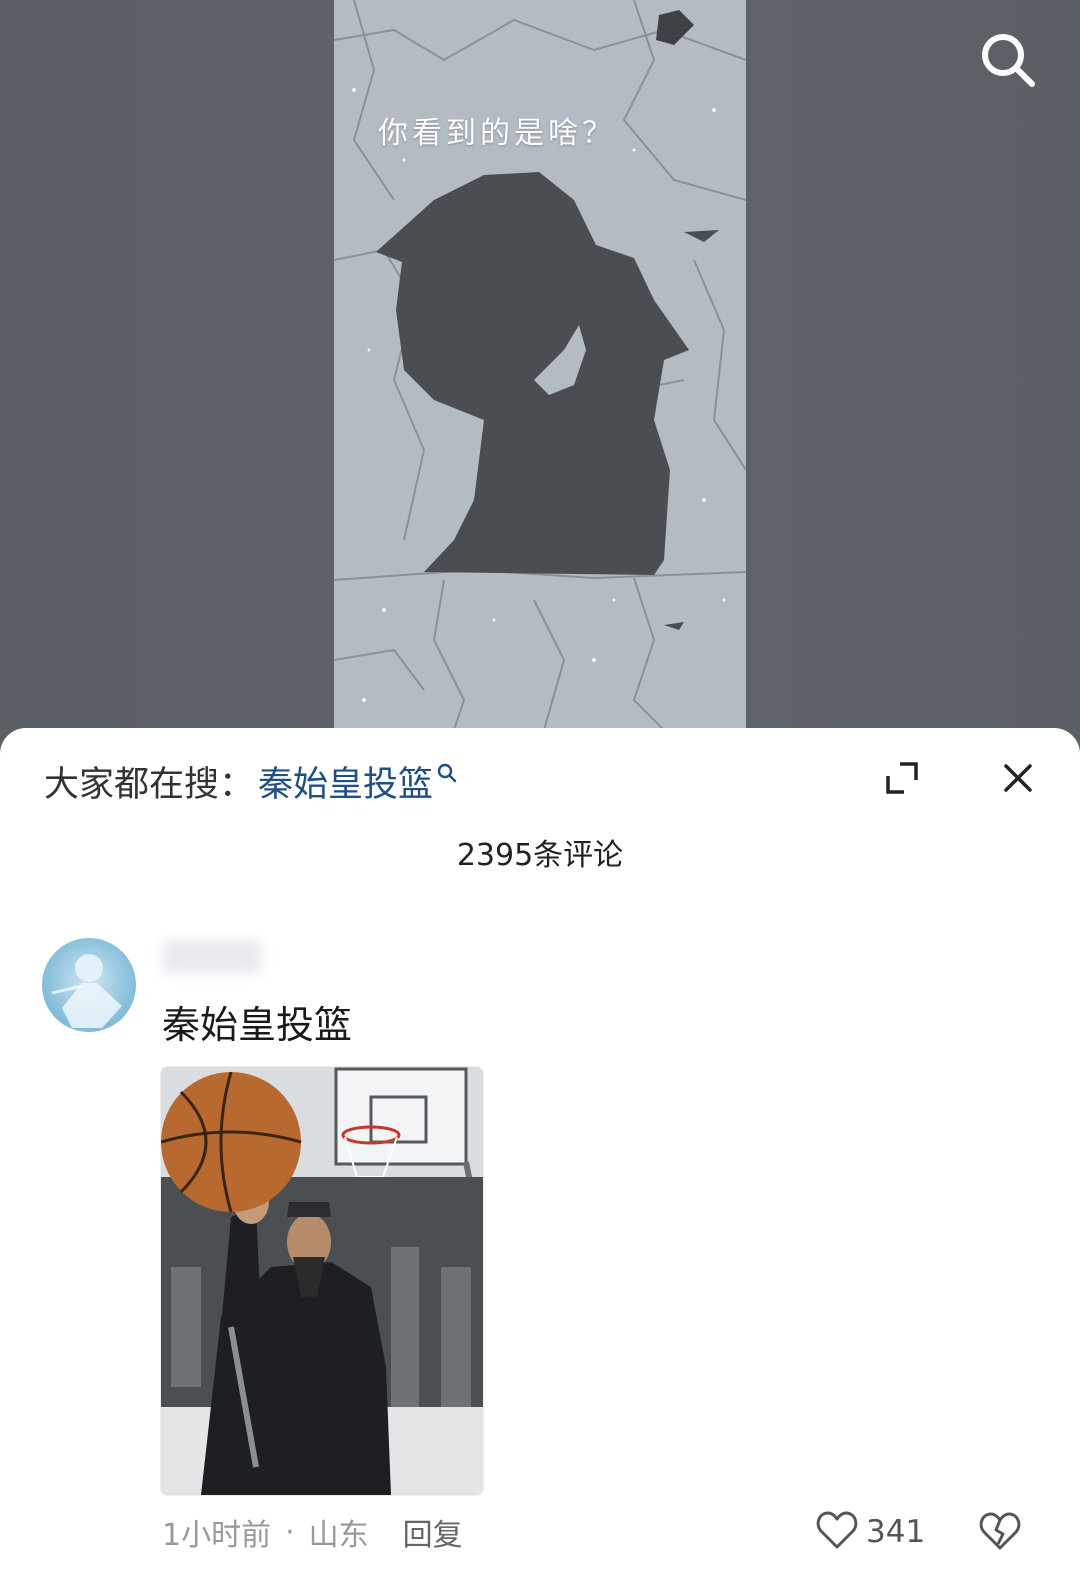 This screenshot has width=1080, height=1582. I want to click on like-button: 341, so click(870, 1532).